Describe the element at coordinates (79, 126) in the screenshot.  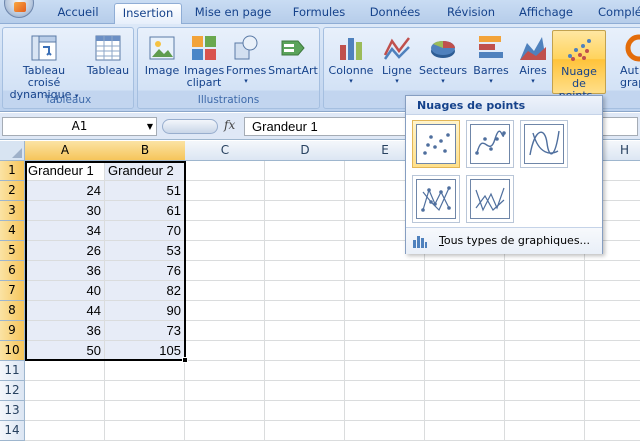
I see `name-box: A1 ▼` at that location.